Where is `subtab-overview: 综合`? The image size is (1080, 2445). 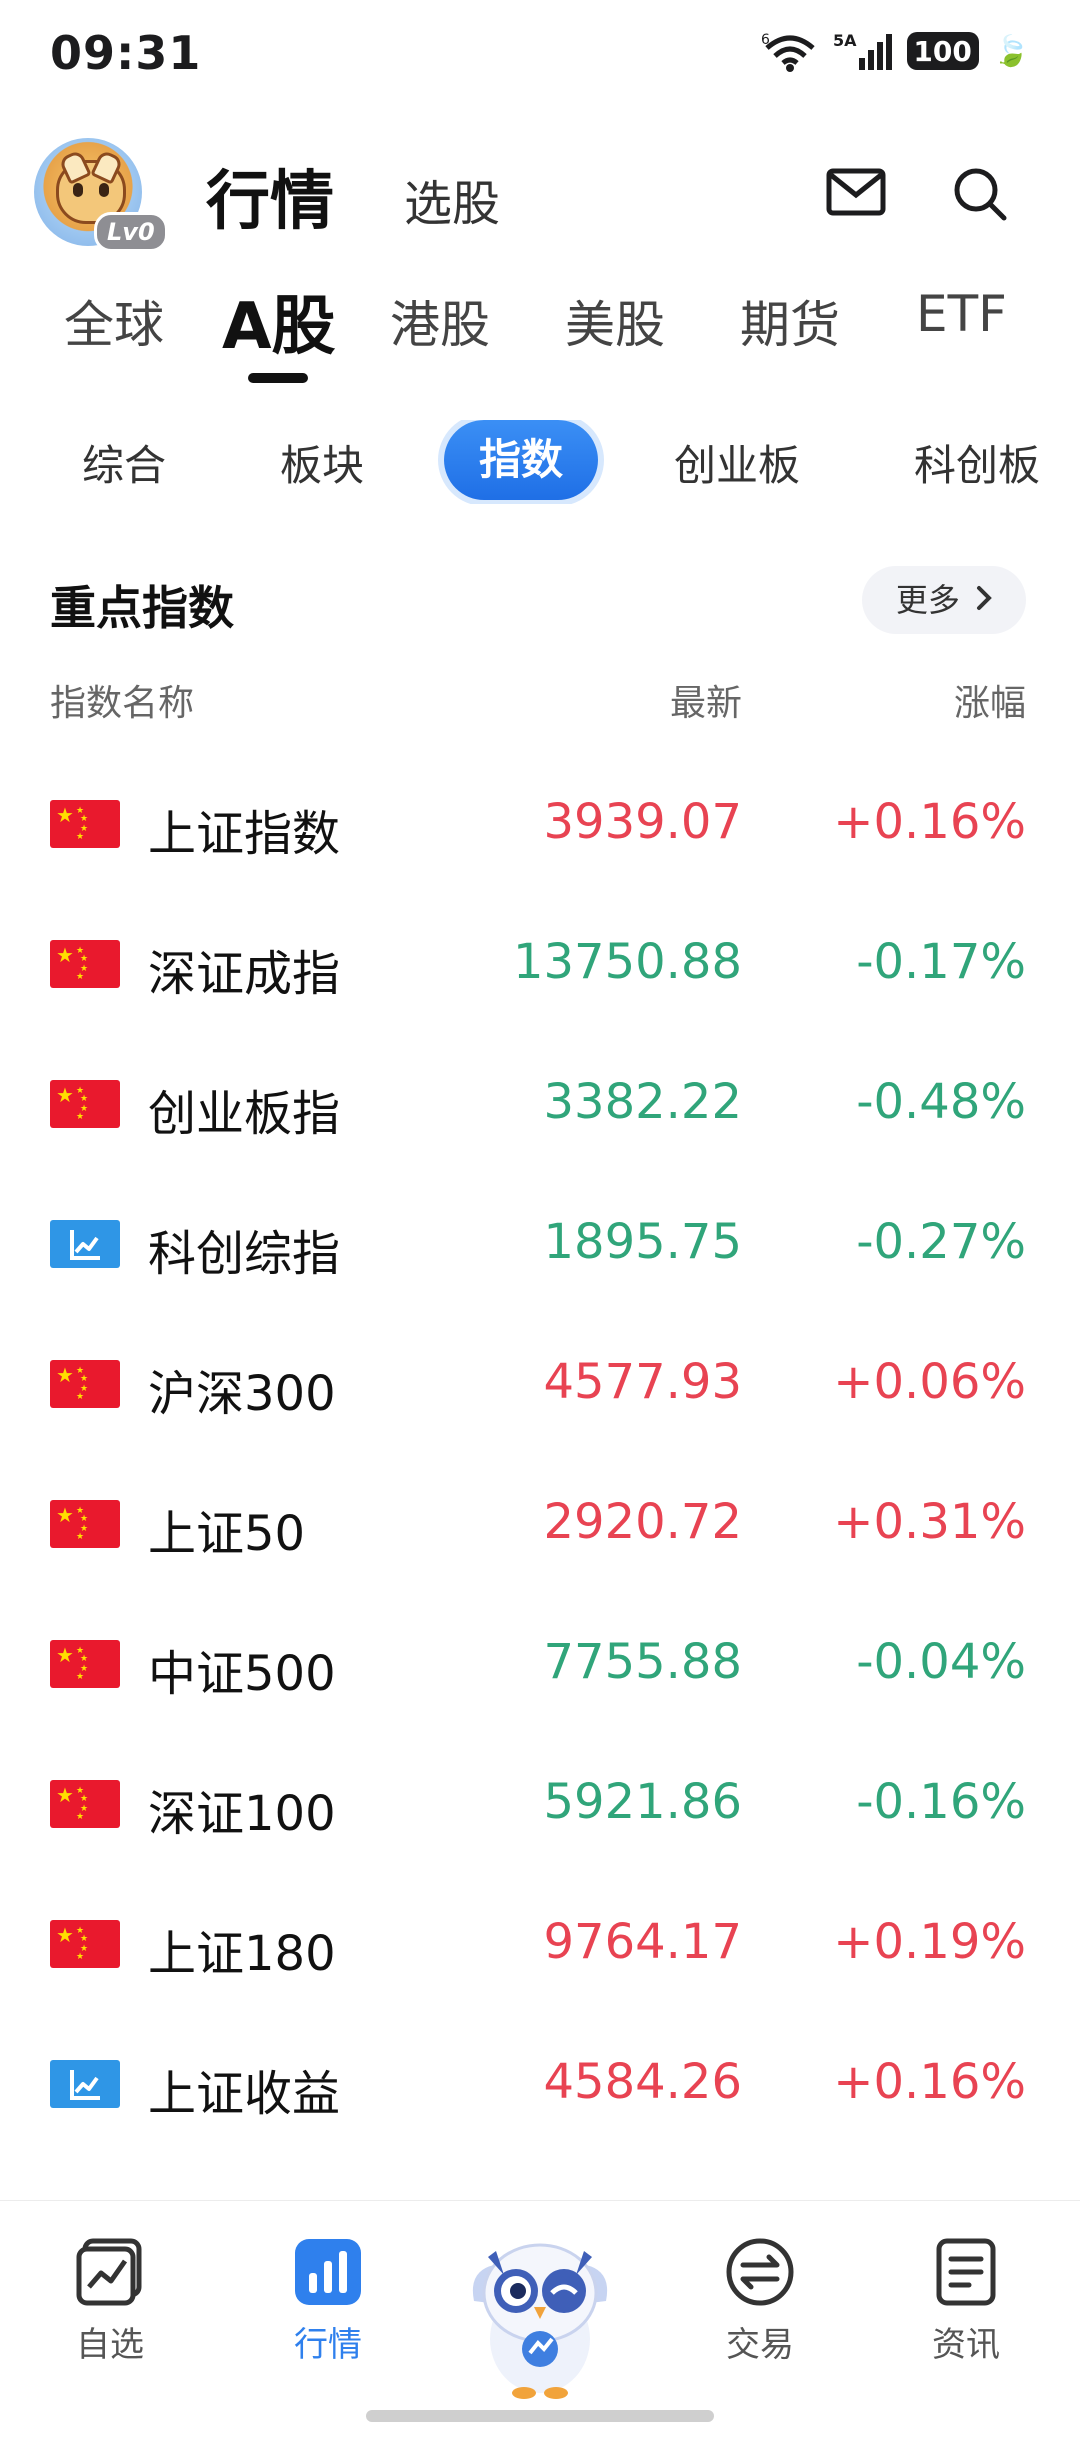
subtab-overview: 综合 is located at coordinates (124, 462).